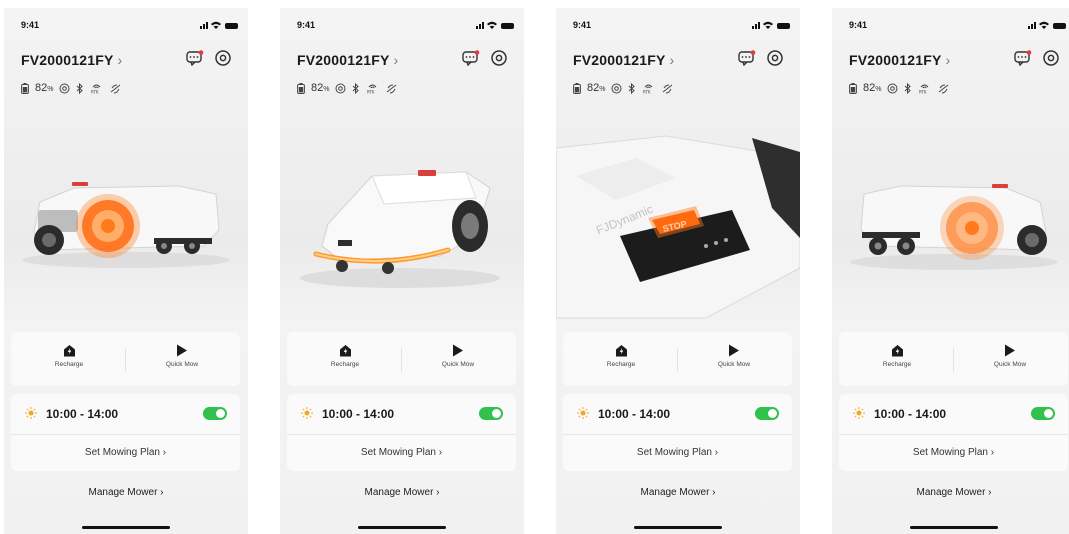 The image size is (1069, 534). I want to click on mower-top-closeup-image: STOP FJDynamic, so click(678, 227).